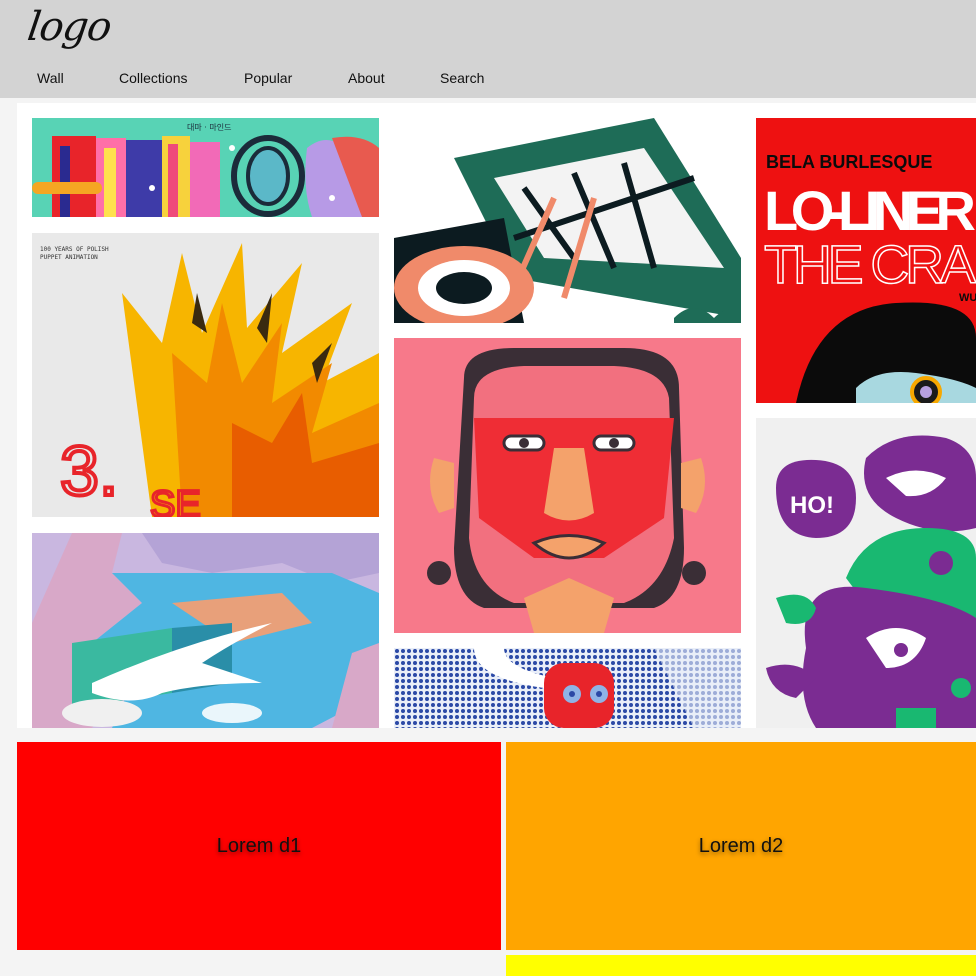 This screenshot has width=976, height=976. Describe the element at coordinates (153, 78) in the screenshot. I see `nav-collections: Collections` at that location.